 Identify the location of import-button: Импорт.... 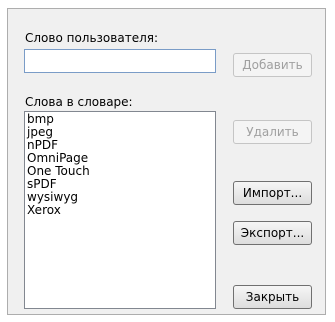
(272, 193).